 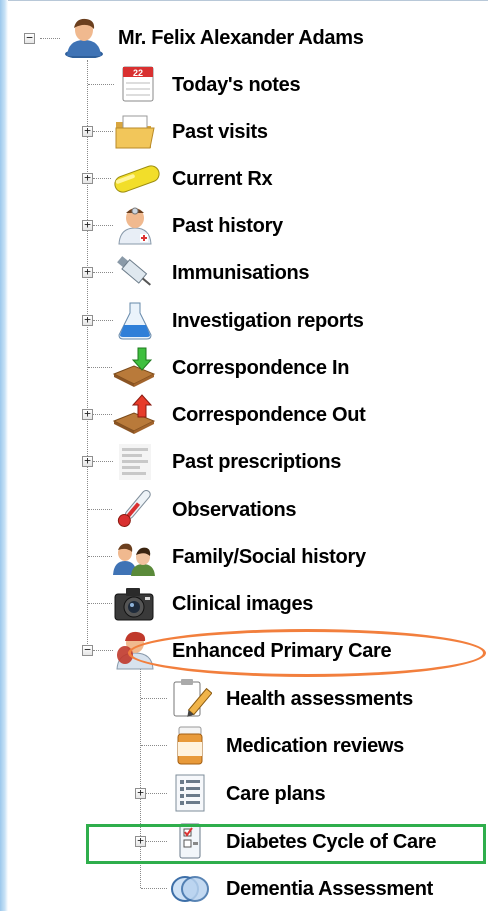 I want to click on item-label: Observations, so click(x=234, y=510).